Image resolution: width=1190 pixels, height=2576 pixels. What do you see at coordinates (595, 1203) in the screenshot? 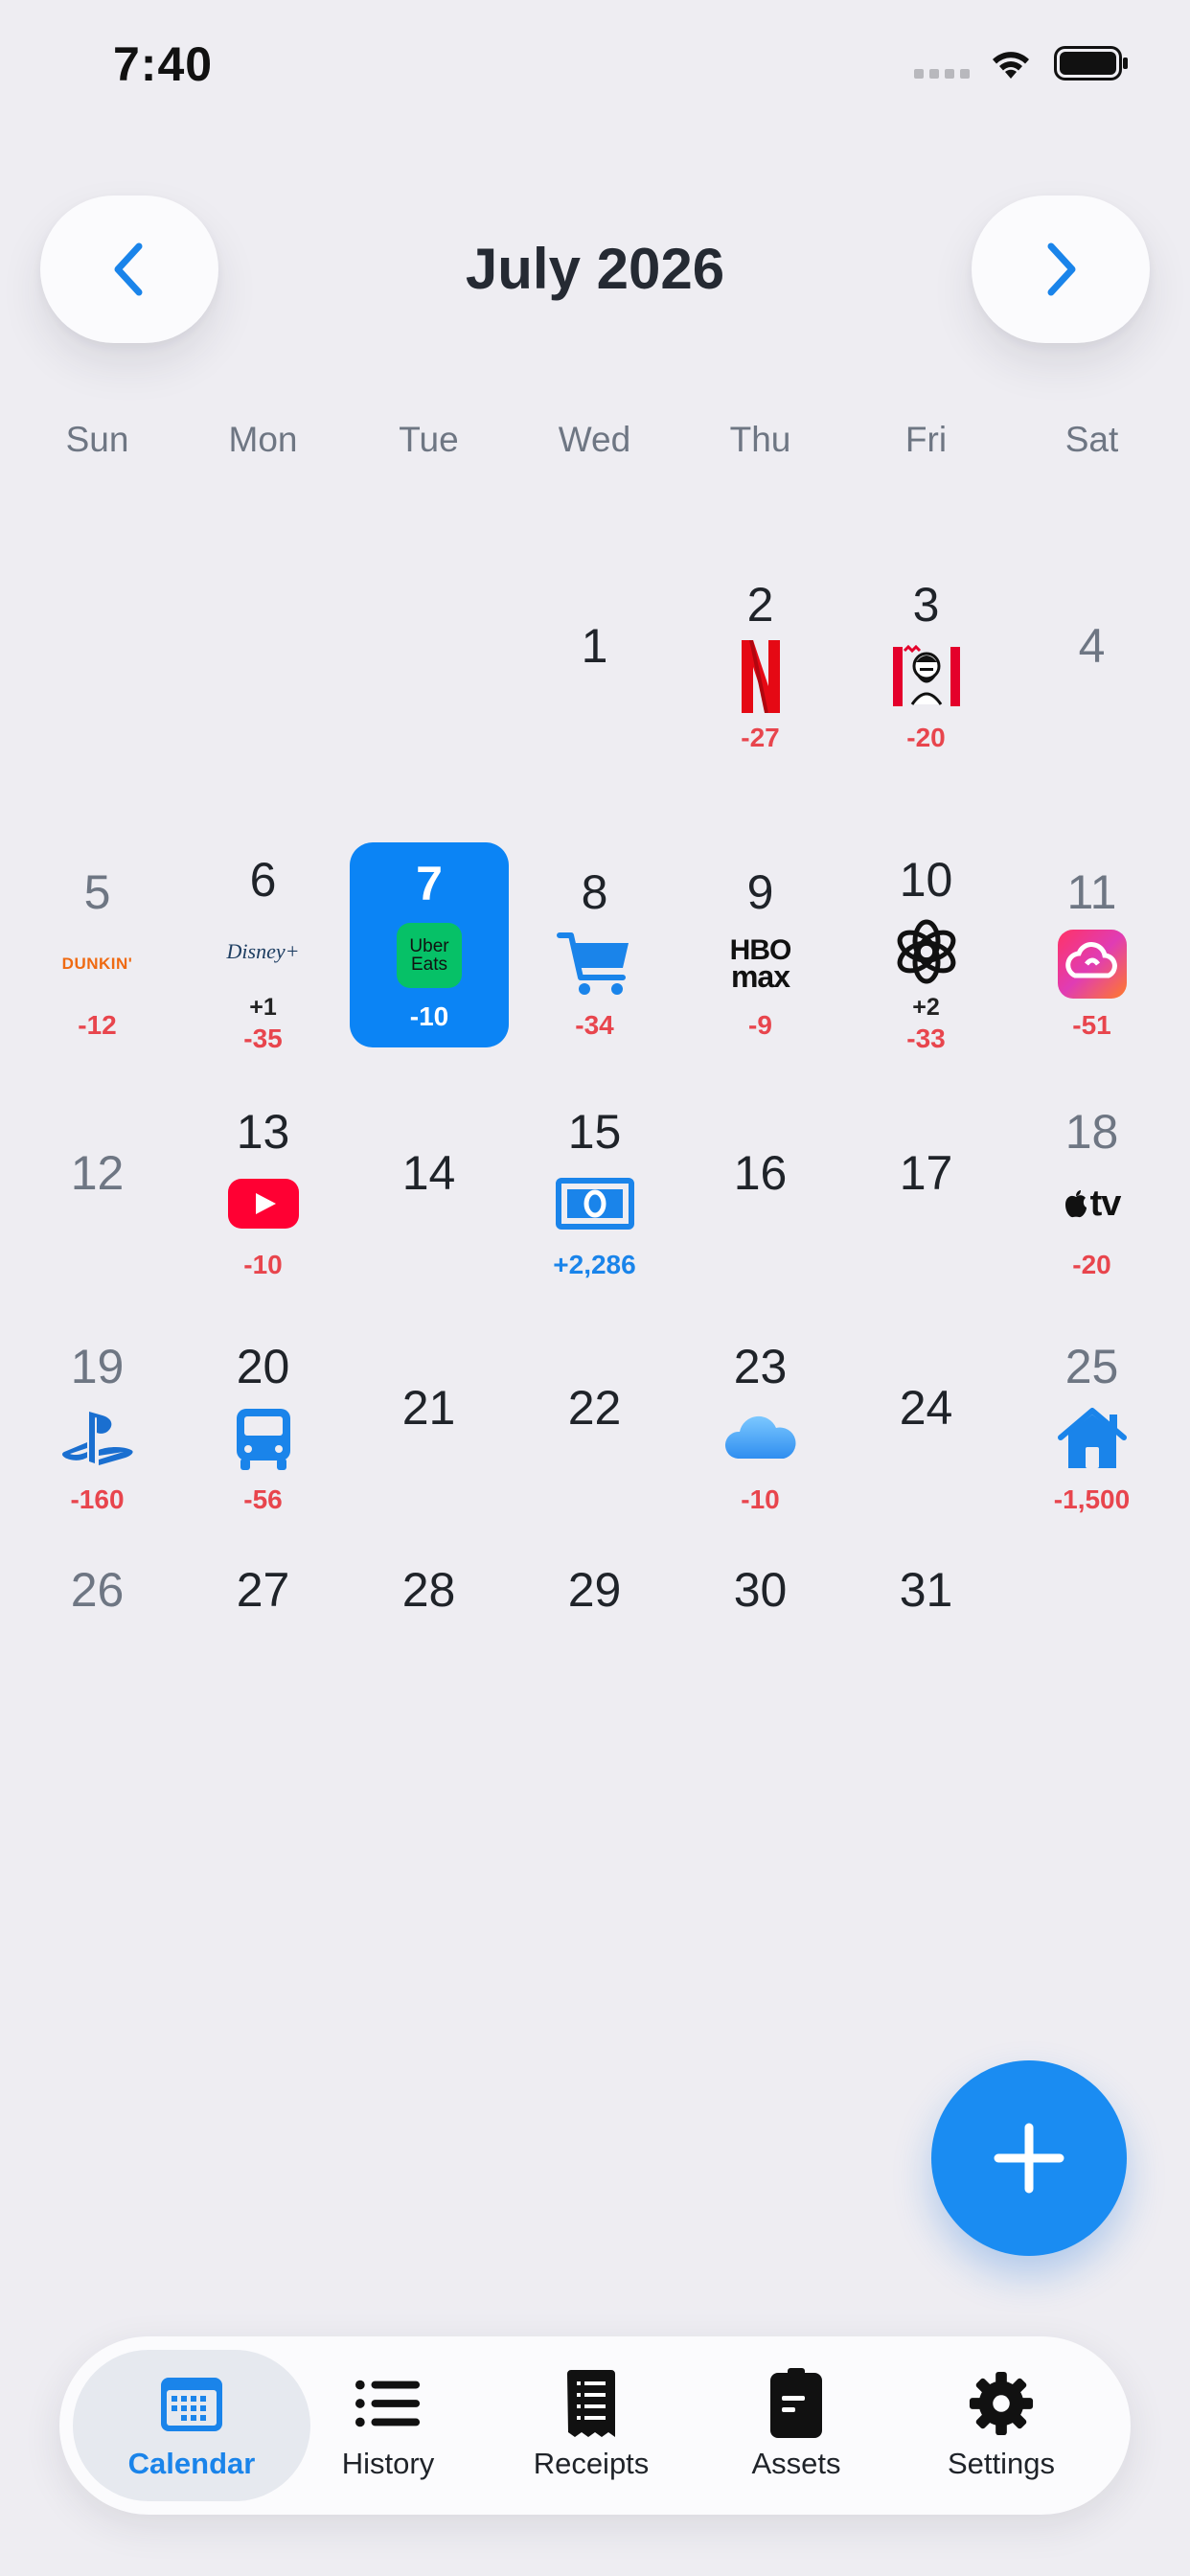
I see `banknote-icon` at bounding box center [595, 1203].